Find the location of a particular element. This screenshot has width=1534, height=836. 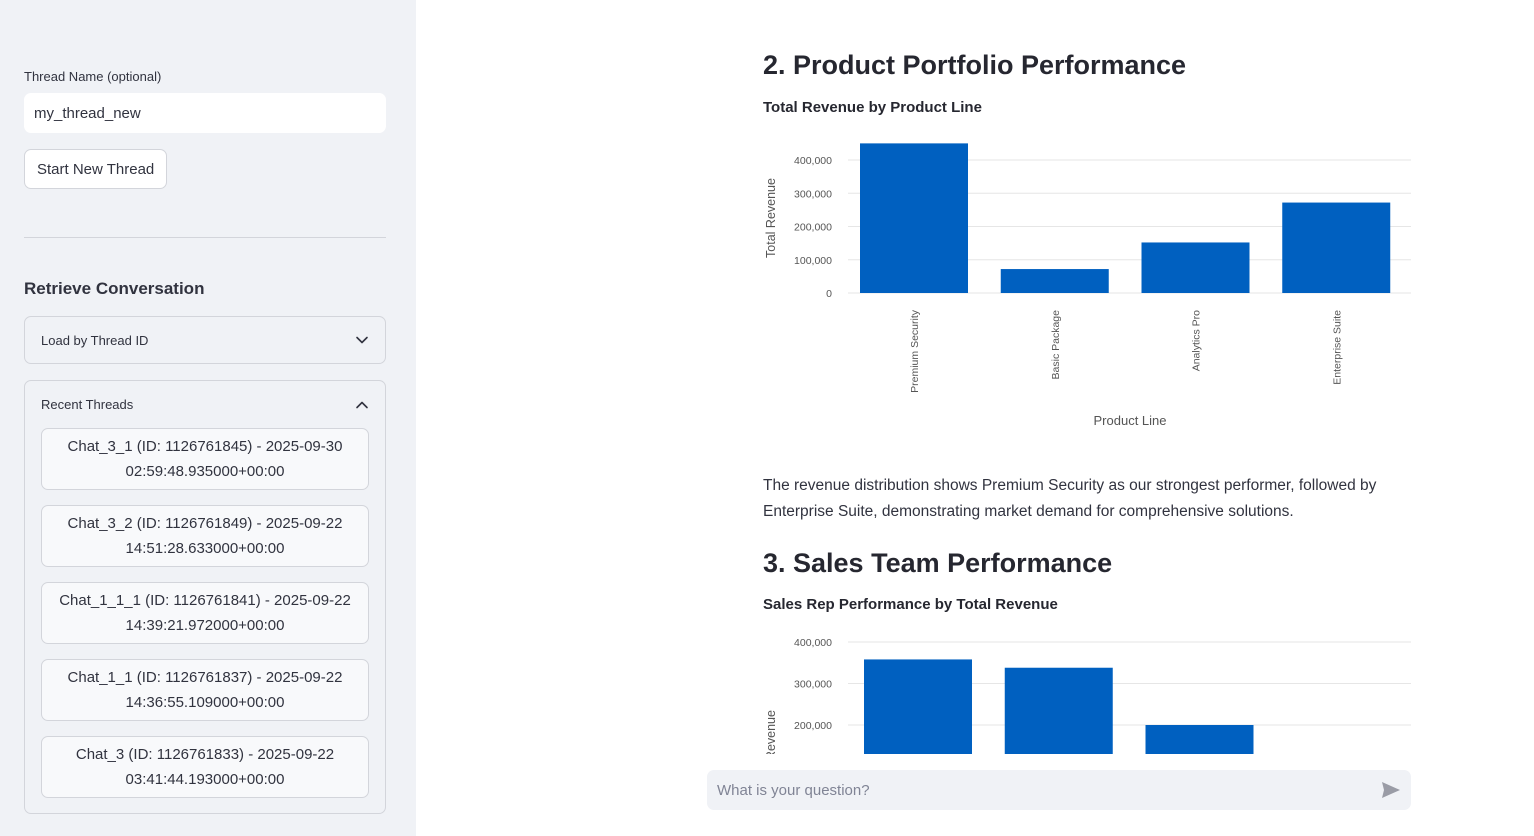

x-tick-label: Enterprise Suite is located at coordinates (1337, 347).